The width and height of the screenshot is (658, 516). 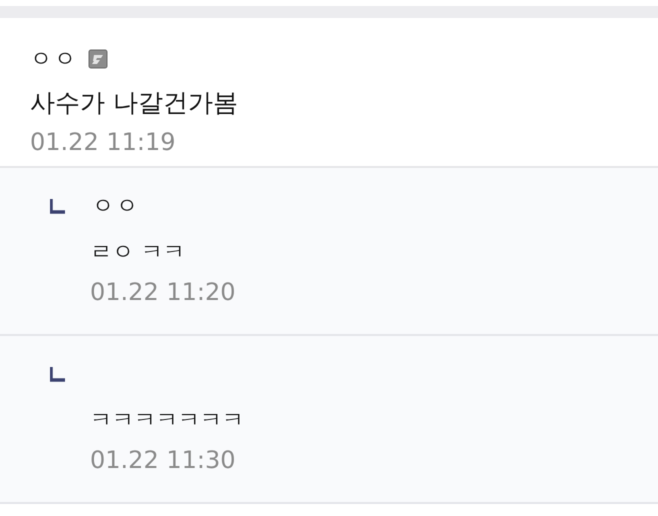 What do you see at coordinates (103, 142) in the screenshot?
I see `comment-time: 01.22 11:19` at bounding box center [103, 142].